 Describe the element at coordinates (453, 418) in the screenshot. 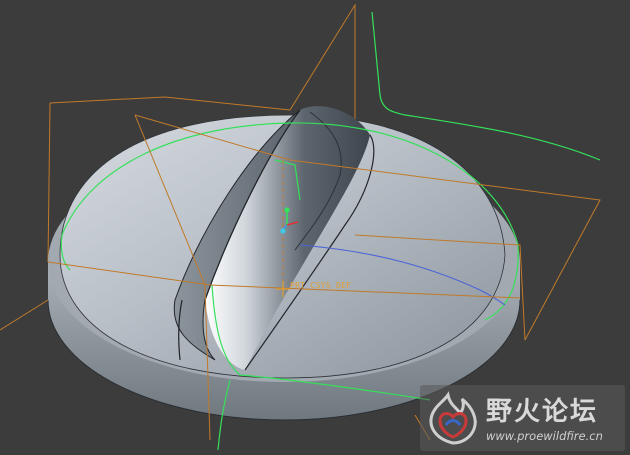

I see `flame-logo-icon` at that location.